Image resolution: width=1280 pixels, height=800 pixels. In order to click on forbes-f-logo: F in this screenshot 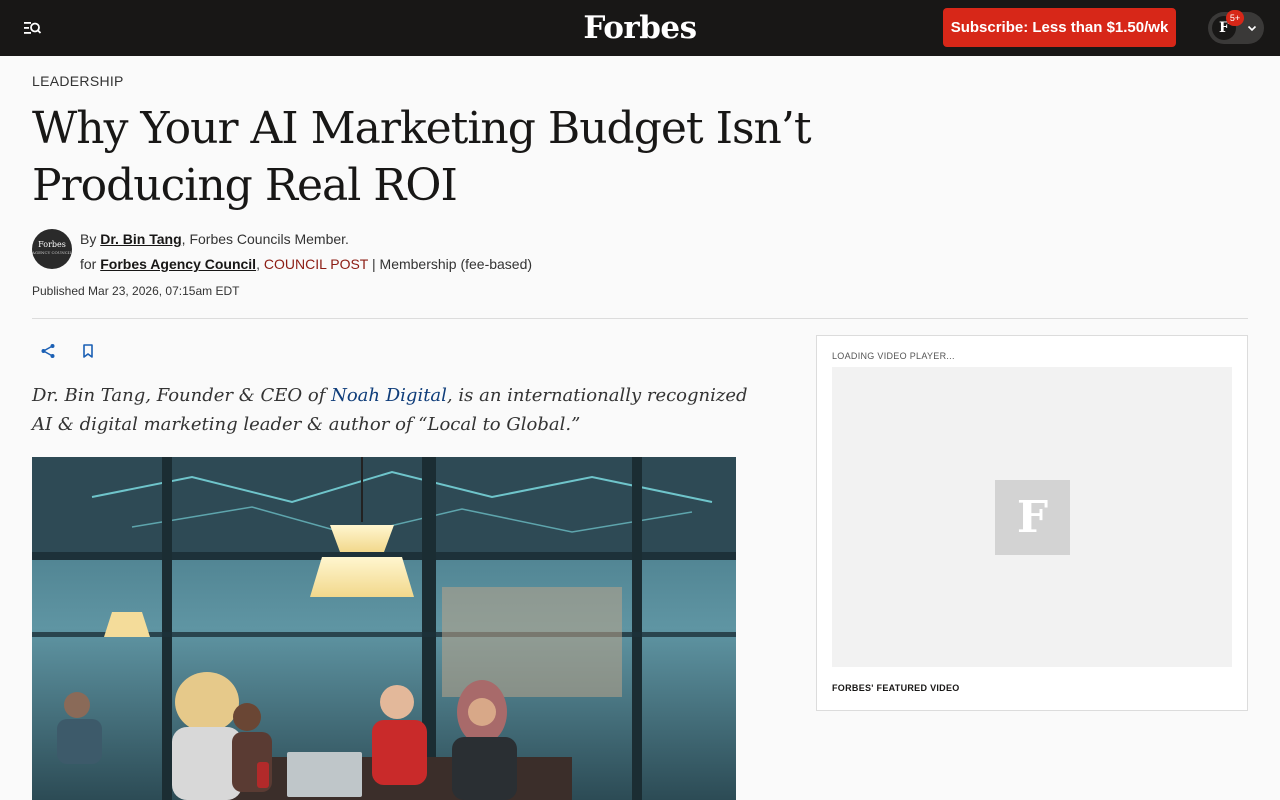, I will do `click(1032, 517)`.